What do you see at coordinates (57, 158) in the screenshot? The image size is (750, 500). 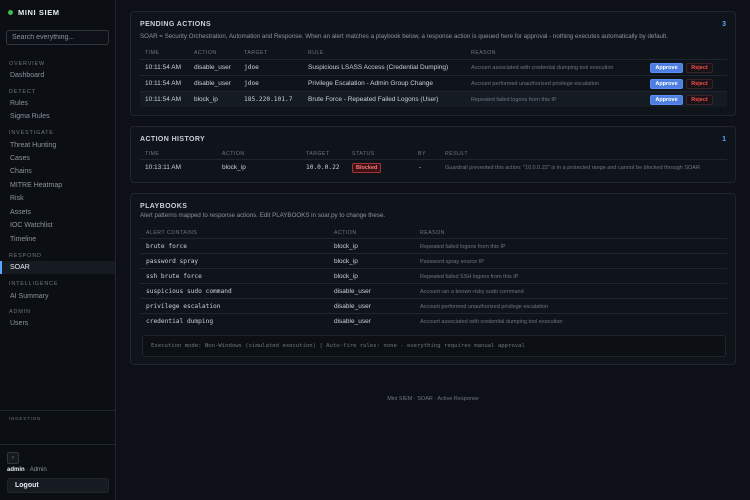 I see `sidebar-item-cases: Cases` at bounding box center [57, 158].